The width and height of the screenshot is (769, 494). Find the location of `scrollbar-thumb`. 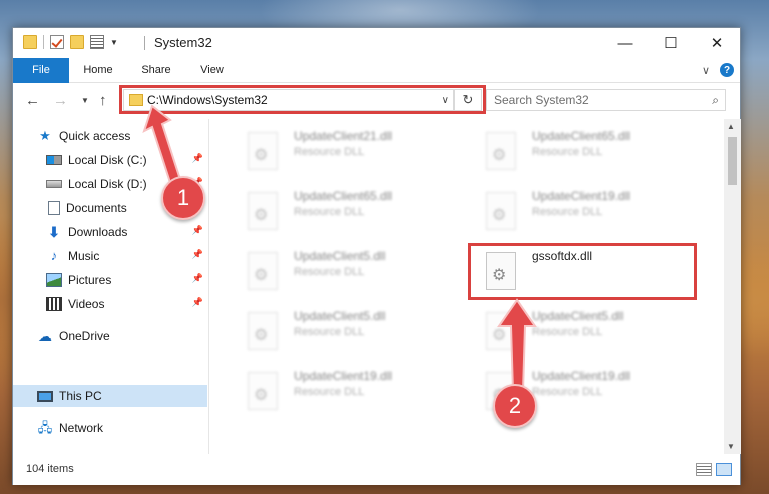

scrollbar-thumb is located at coordinates (732, 161).